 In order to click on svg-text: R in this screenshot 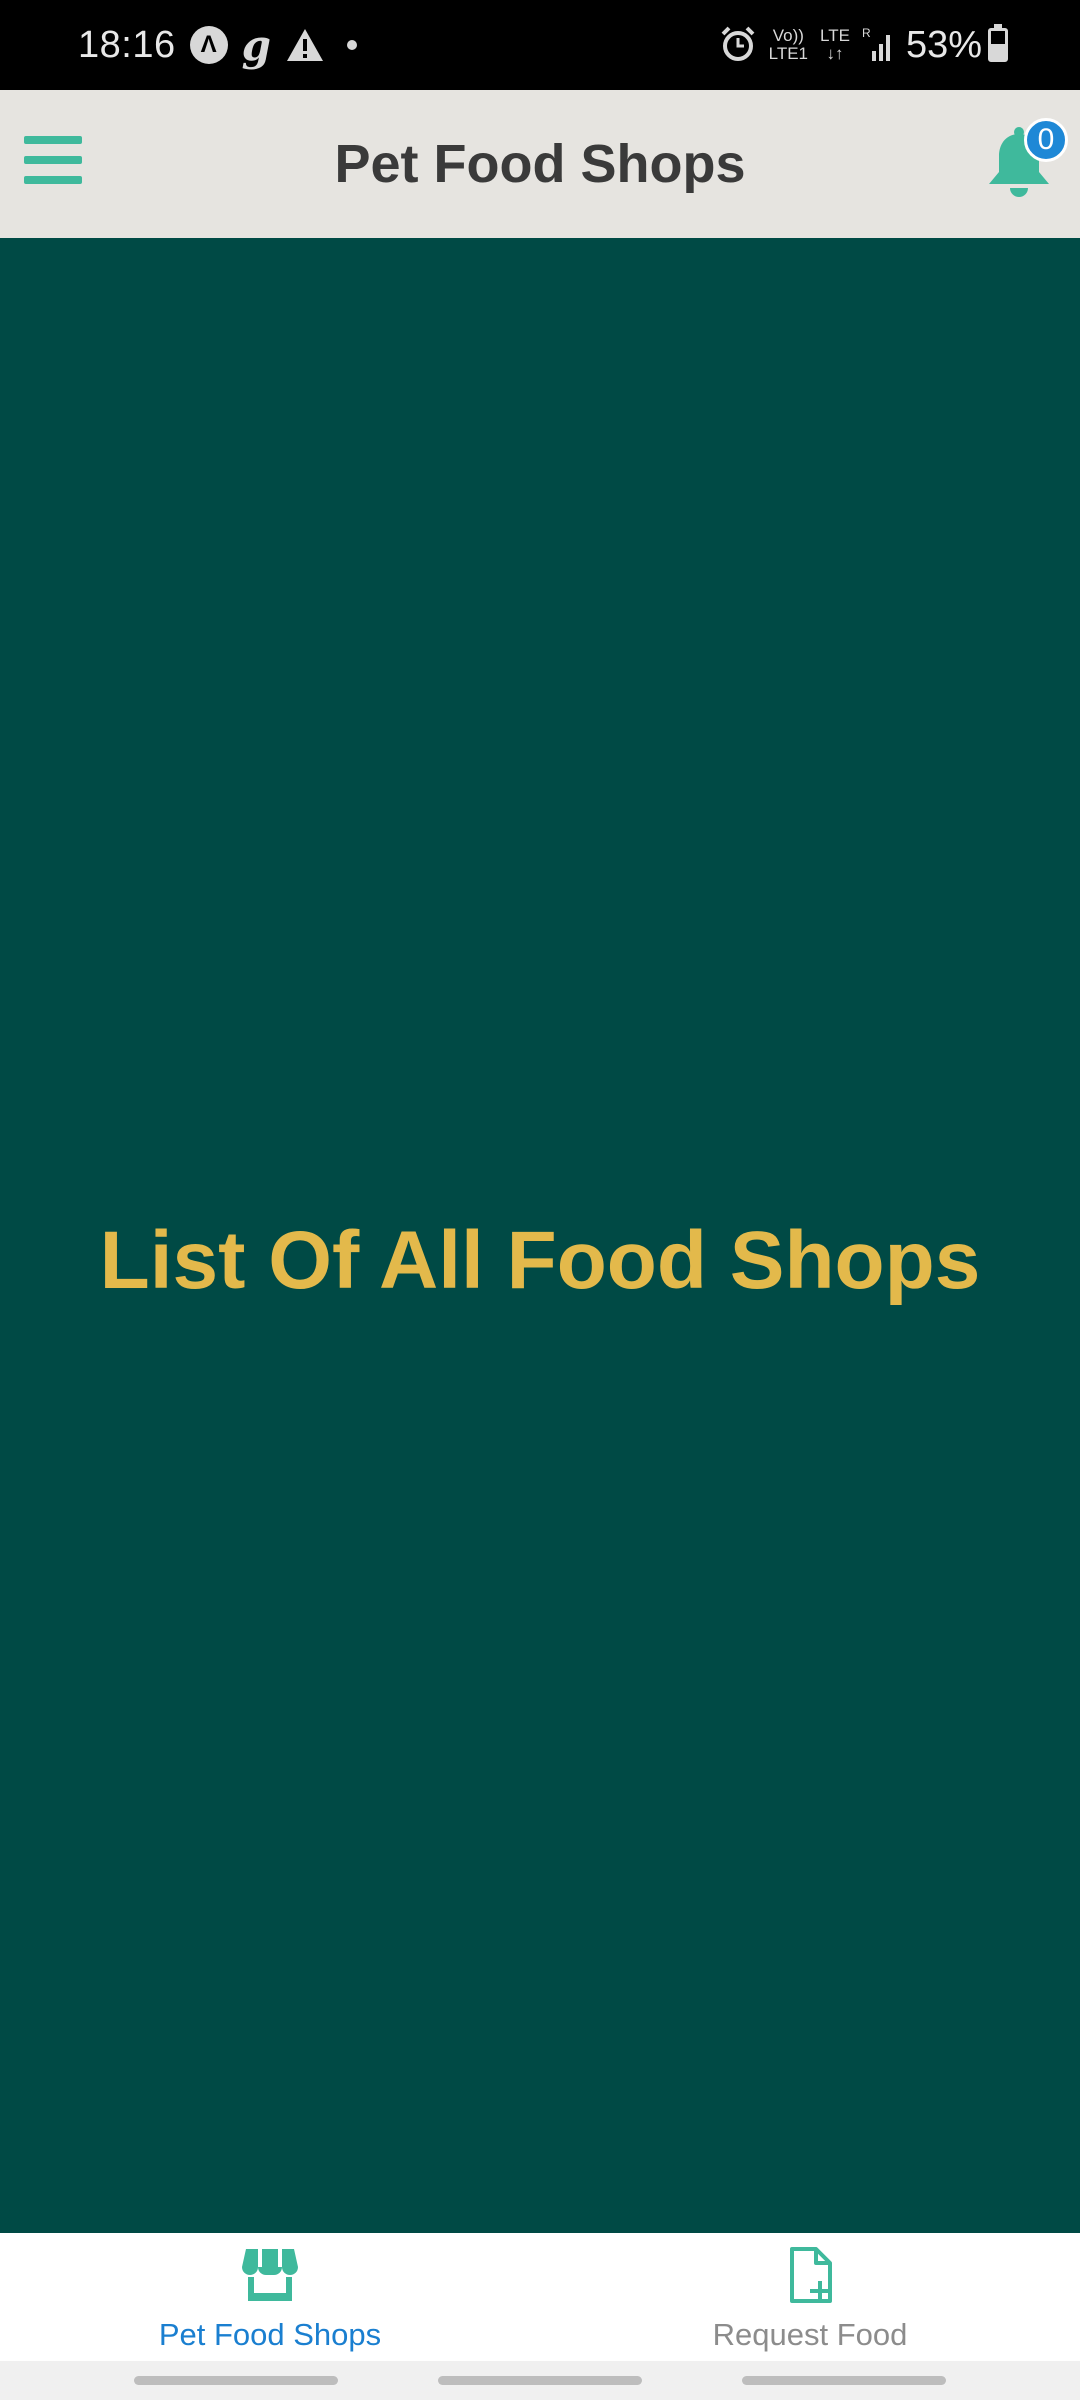, I will do `click(866, 33)`.